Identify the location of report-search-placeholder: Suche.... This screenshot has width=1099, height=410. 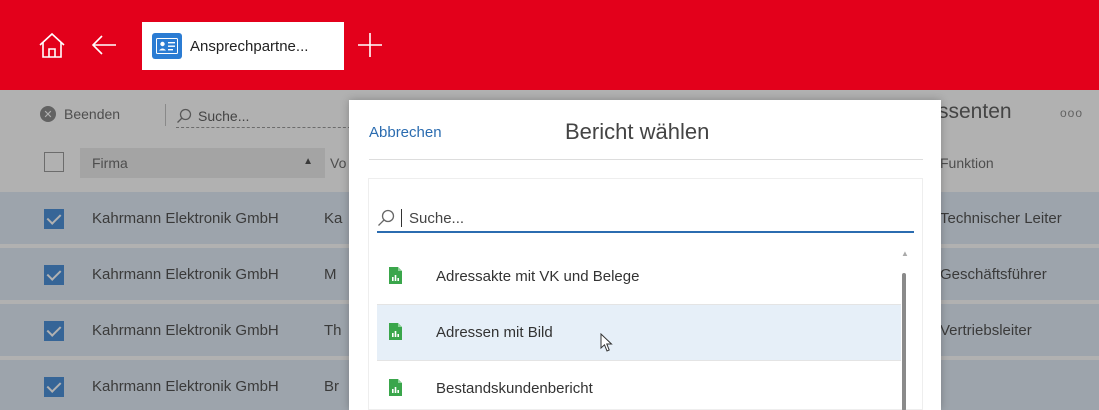
(437, 218).